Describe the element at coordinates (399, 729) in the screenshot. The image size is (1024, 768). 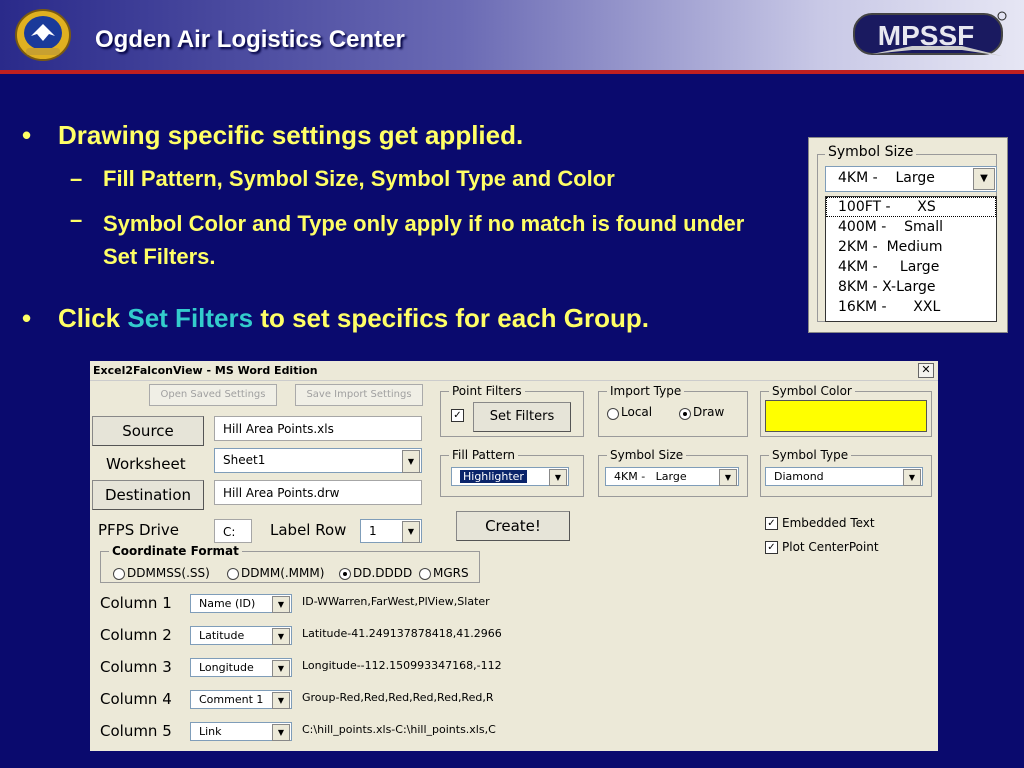
I see `column-preview: C:\hill_points.xls-C:\hill_points.xls,C` at that location.